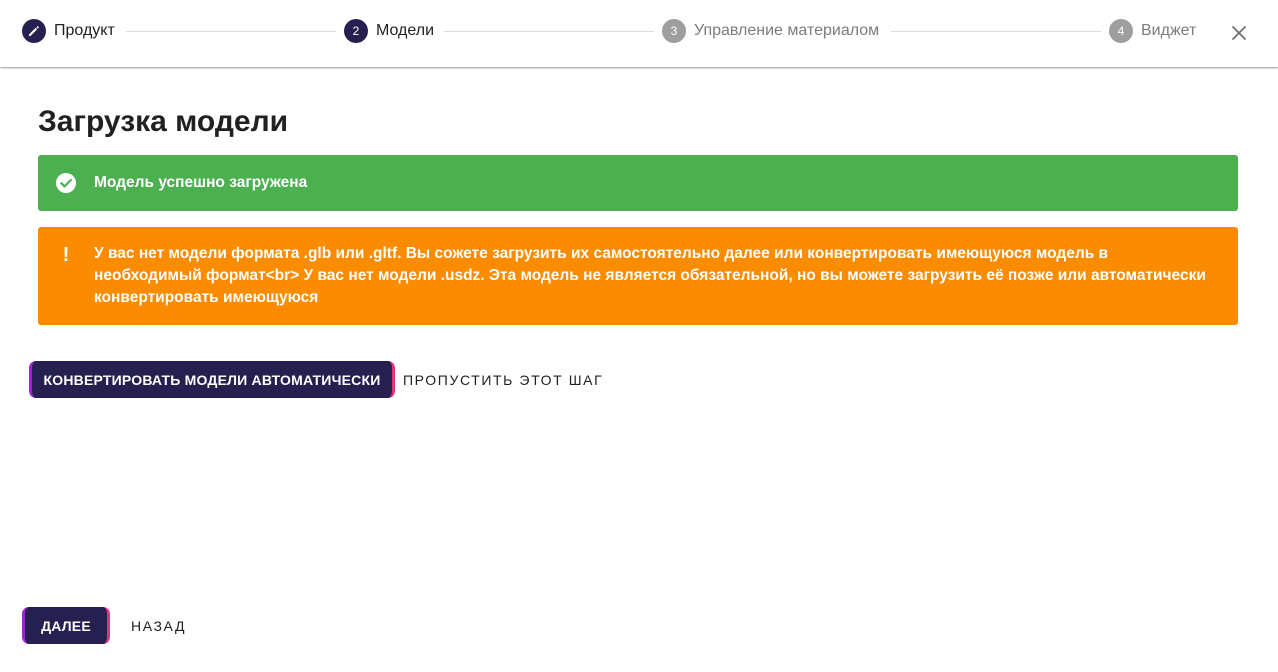 The width and height of the screenshot is (1278, 672). I want to click on close-icon, so click(1239, 33).